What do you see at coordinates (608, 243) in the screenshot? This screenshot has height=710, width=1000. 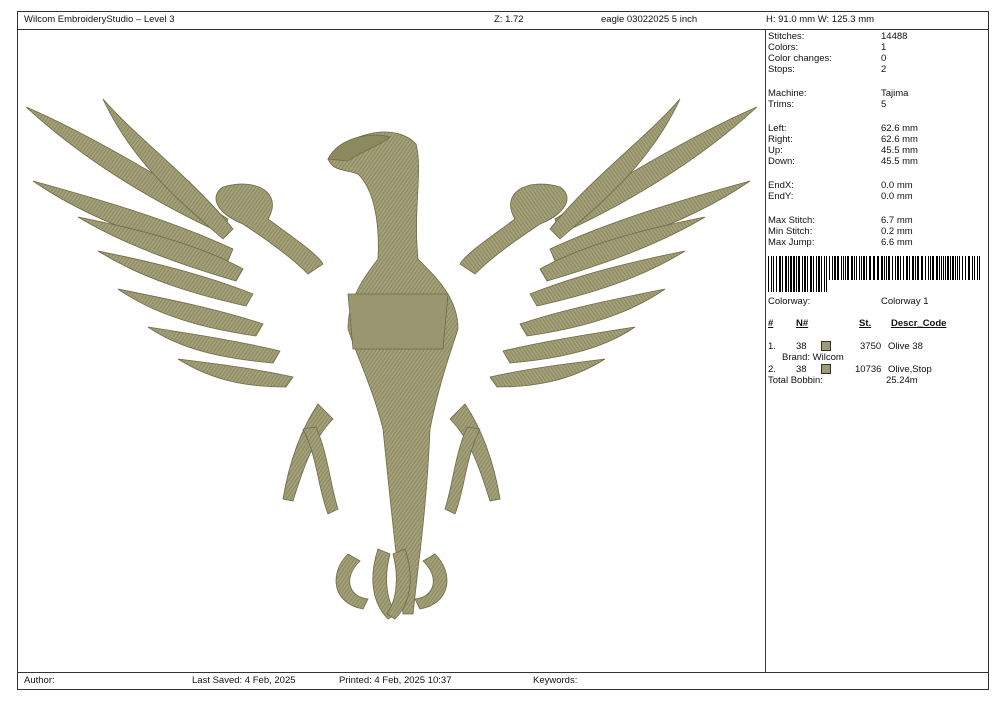 I see `right-wing` at bounding box center [608, 243].